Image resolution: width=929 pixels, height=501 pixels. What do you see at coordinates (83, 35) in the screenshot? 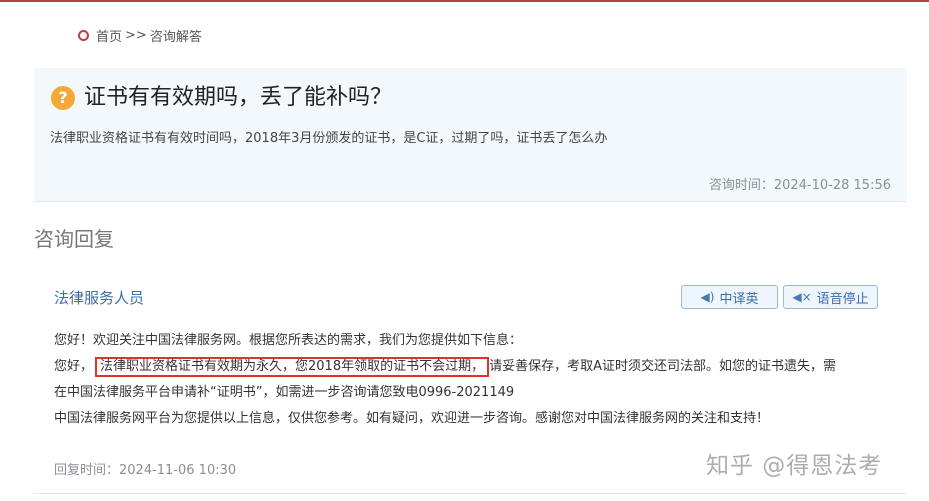
I see `circle-dot-icon` at bounding box center [83, 35].